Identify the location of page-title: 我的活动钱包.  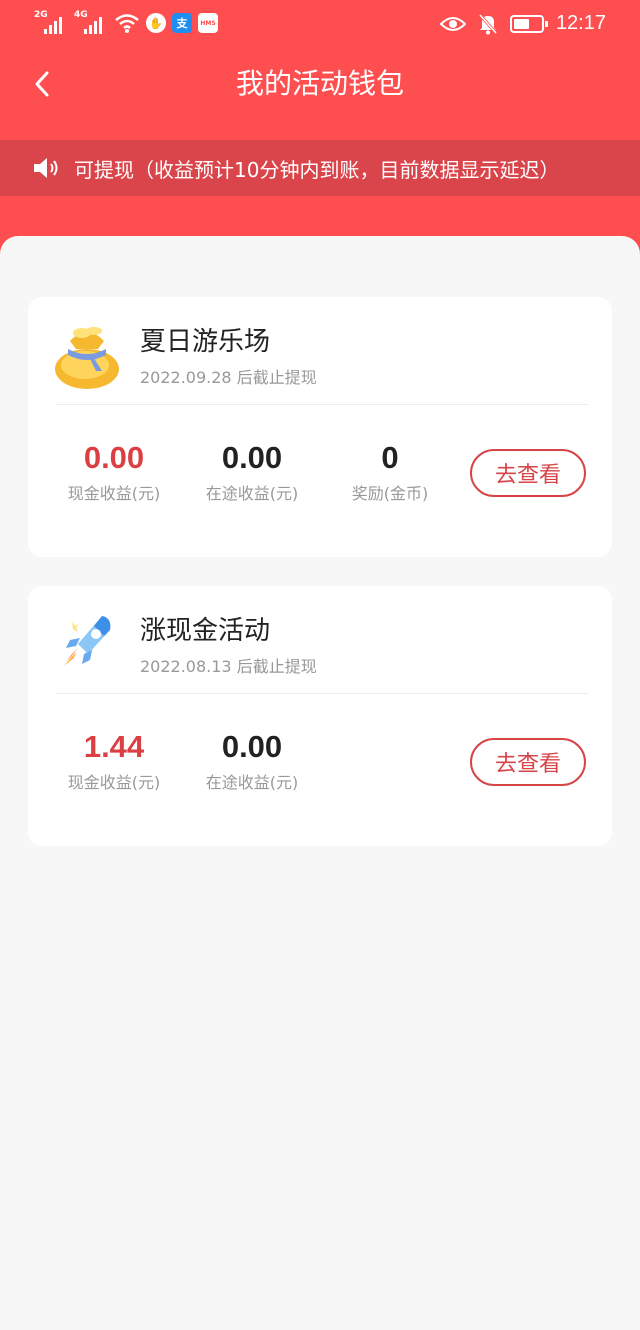
(319, 83).